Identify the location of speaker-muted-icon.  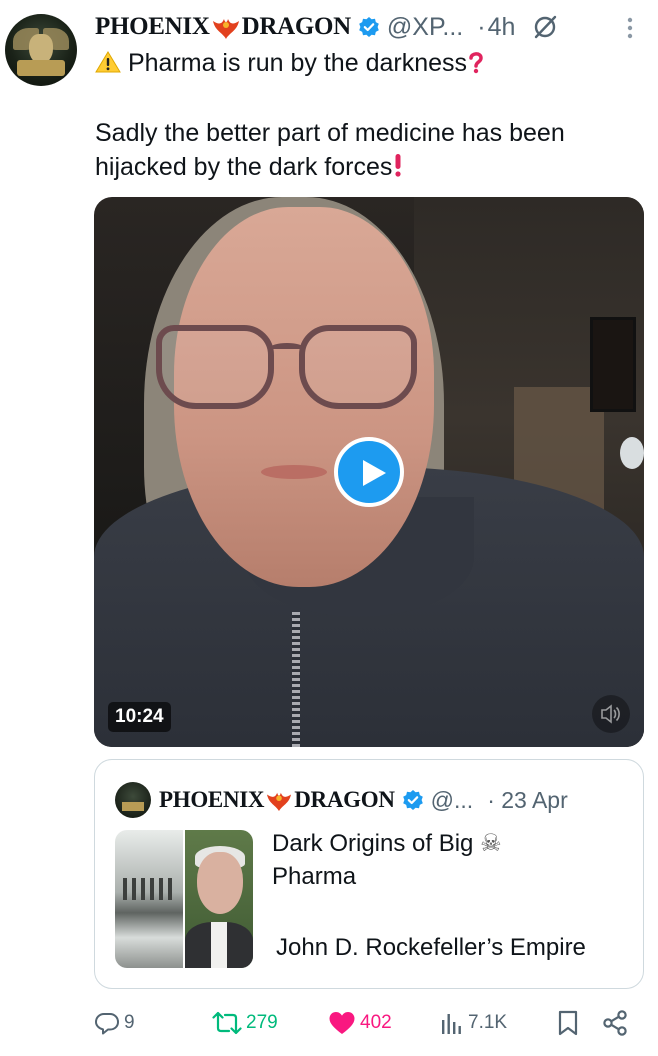
(610, 714).